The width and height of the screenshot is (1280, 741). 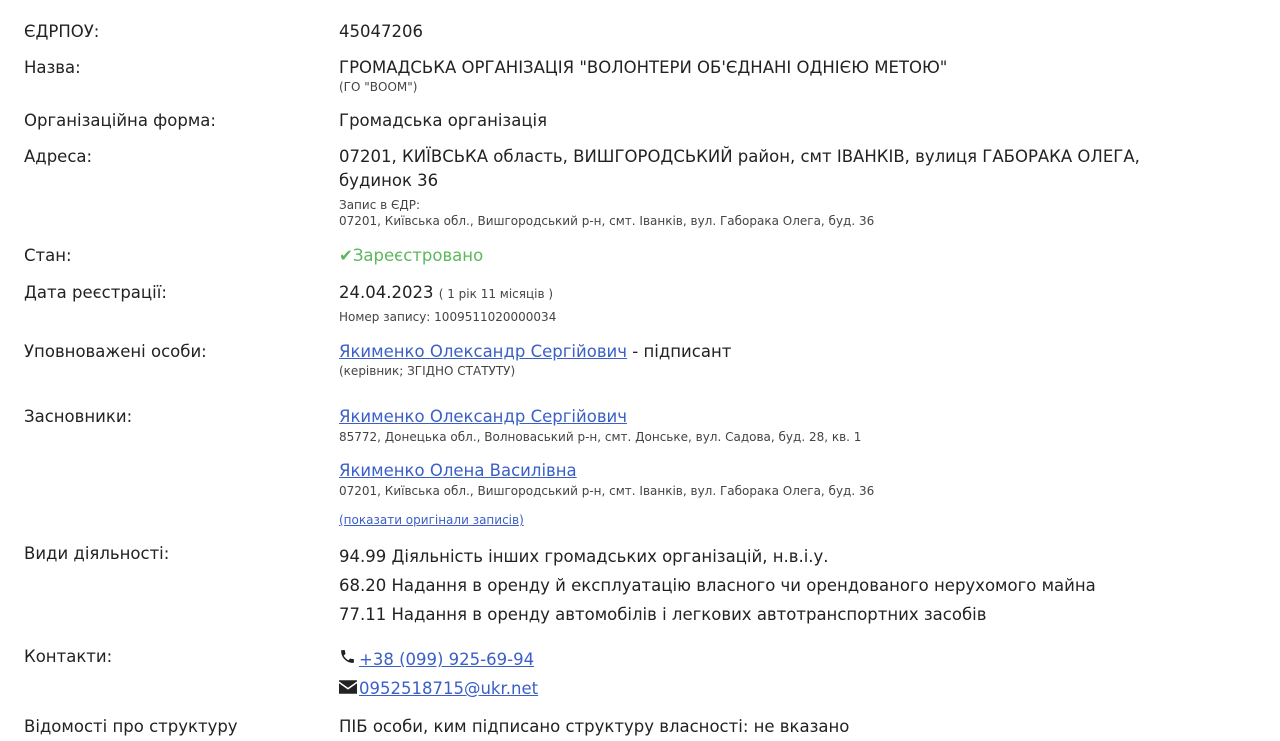 I want to click on label-name: Назва:, so click(x=52, y=67).